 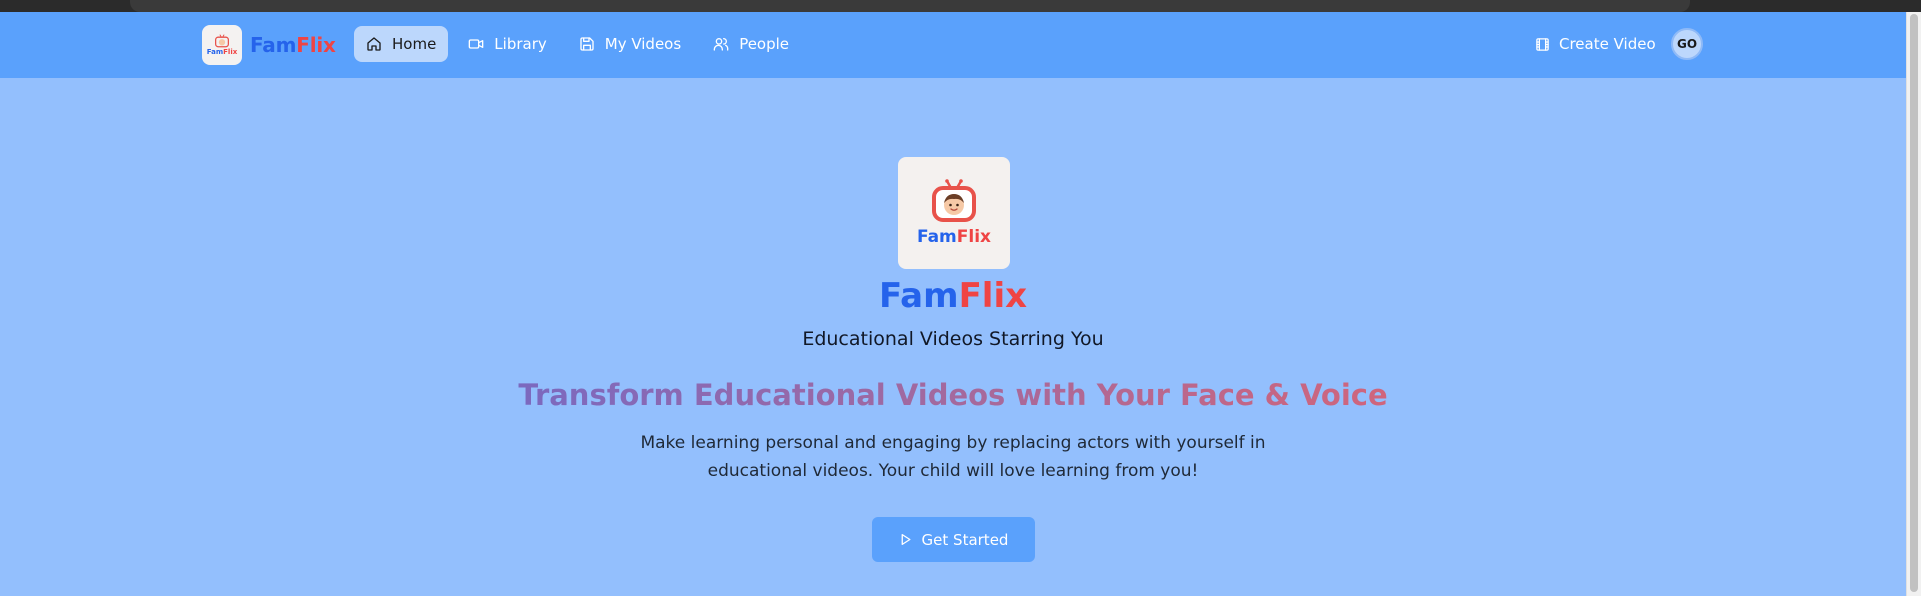 What do you see at coordinates (520, 44) in the screenshot?
I see `nav-item-label: Library` at bounding box center [520, 44].